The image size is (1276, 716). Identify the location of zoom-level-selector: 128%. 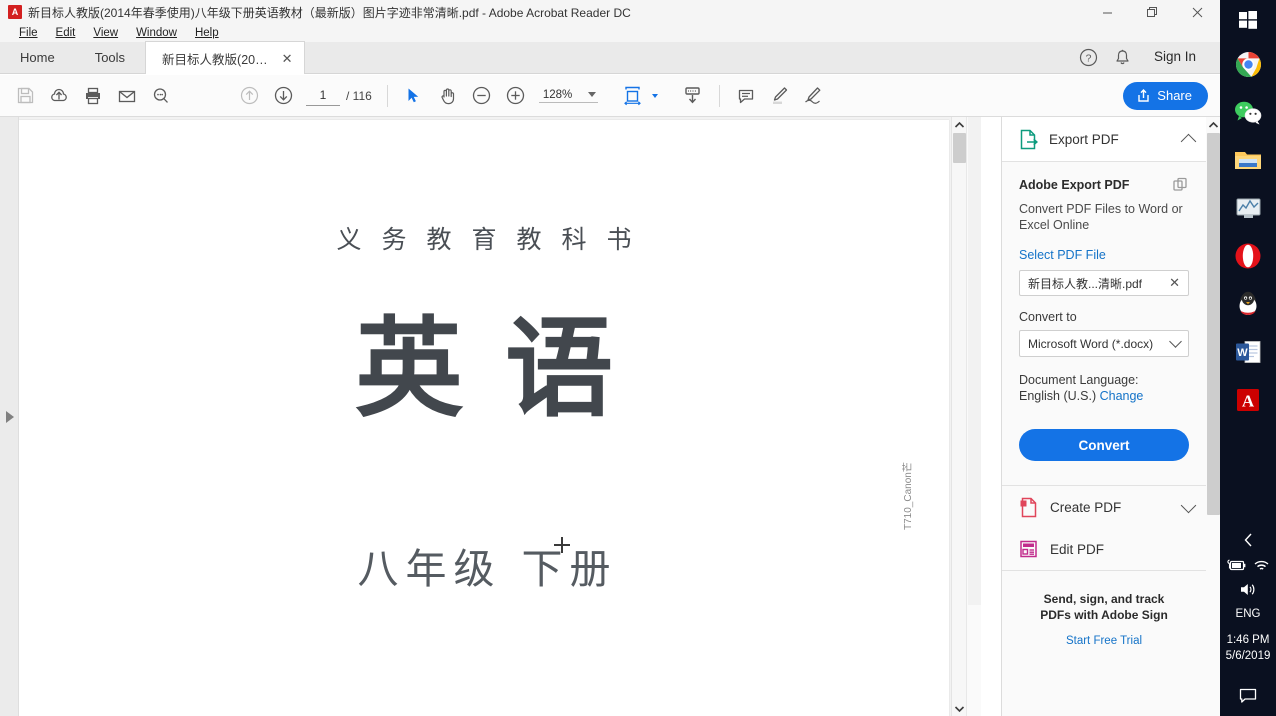
(568, 96).